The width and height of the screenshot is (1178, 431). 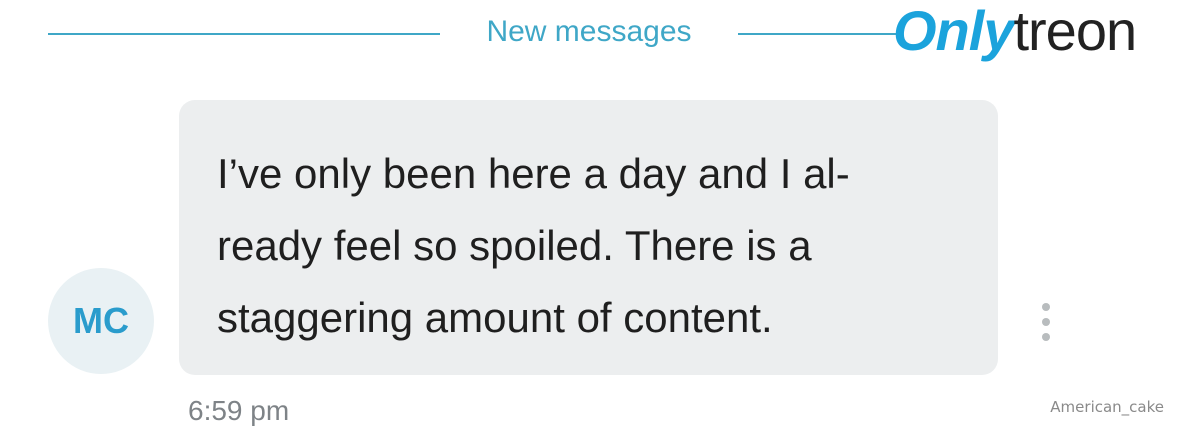 What do you see at coordinates (953, 31) in the screenshot?
I see `logo-only-text: Only` at bounding box center [953, 31].